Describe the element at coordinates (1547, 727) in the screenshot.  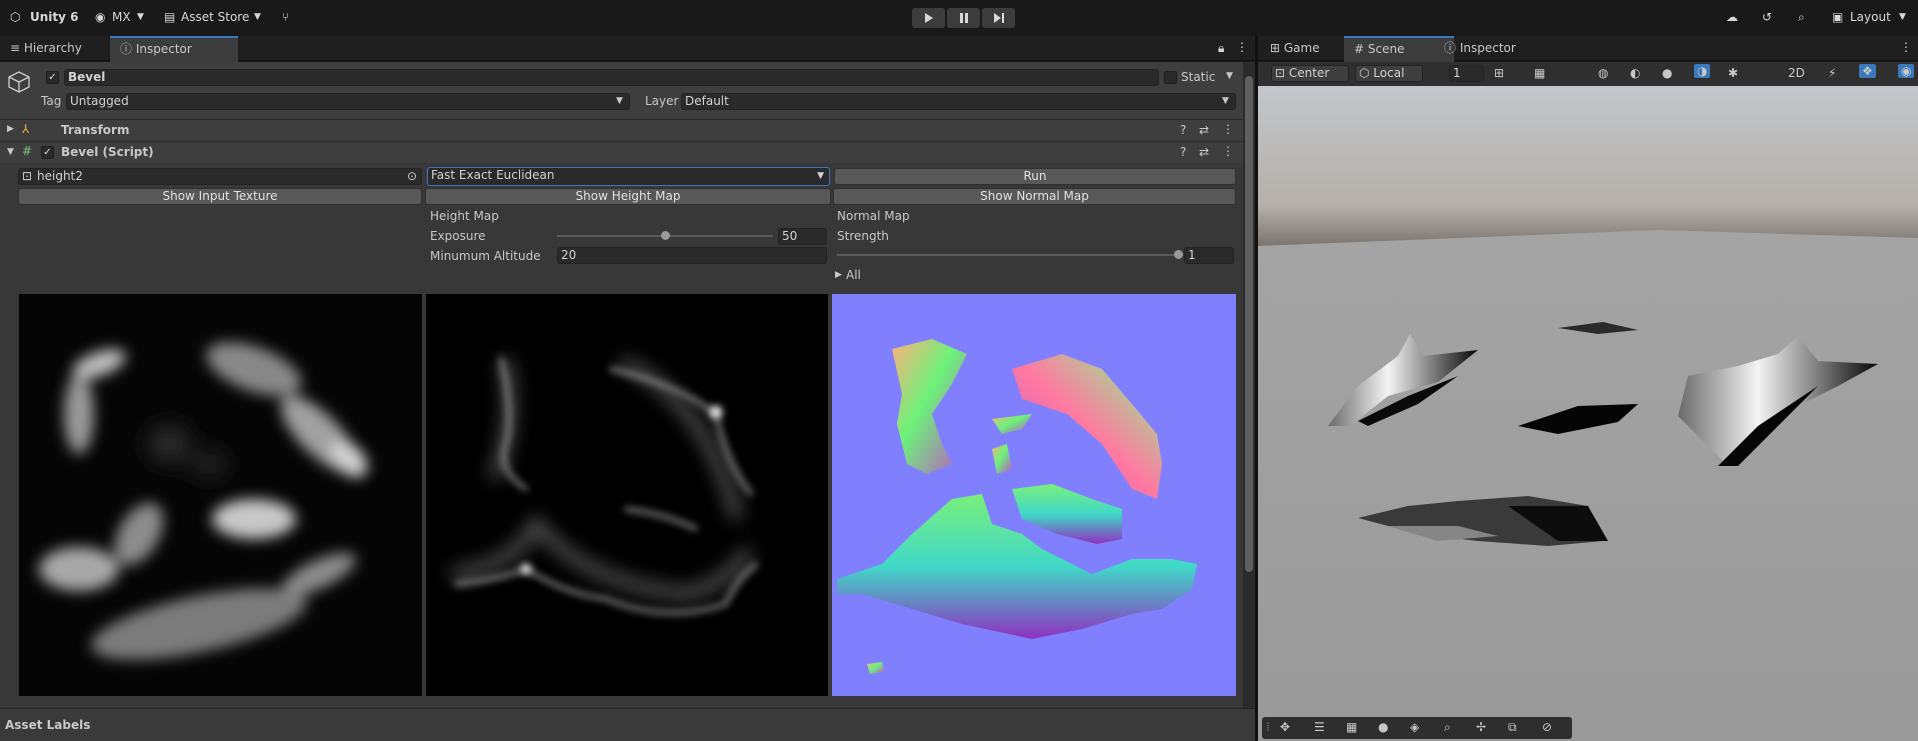
I see `navigate-tool-icon: ⊘` at that location.